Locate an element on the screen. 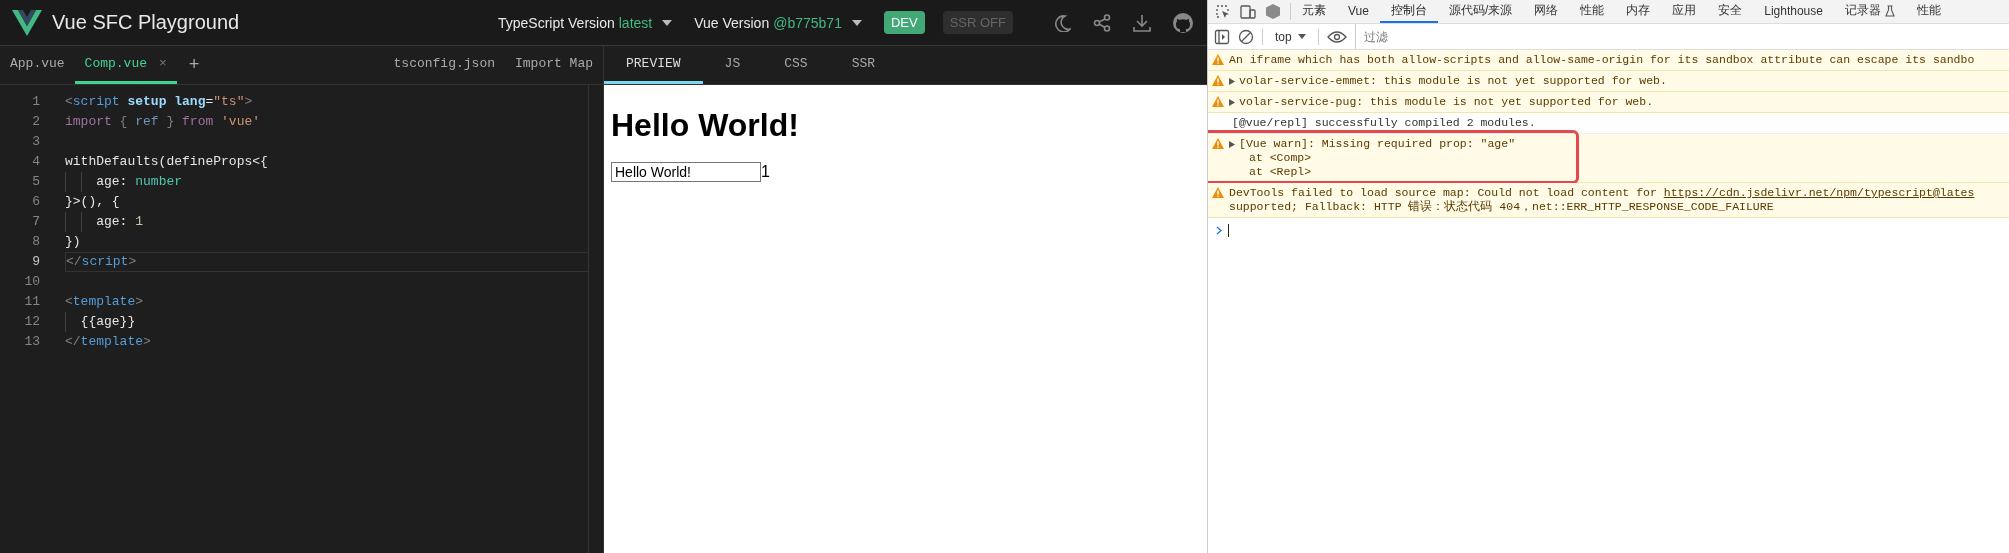 The height and width of the screenshot is (553, 2009). close-icon: × is located at coordinates (163, 63).